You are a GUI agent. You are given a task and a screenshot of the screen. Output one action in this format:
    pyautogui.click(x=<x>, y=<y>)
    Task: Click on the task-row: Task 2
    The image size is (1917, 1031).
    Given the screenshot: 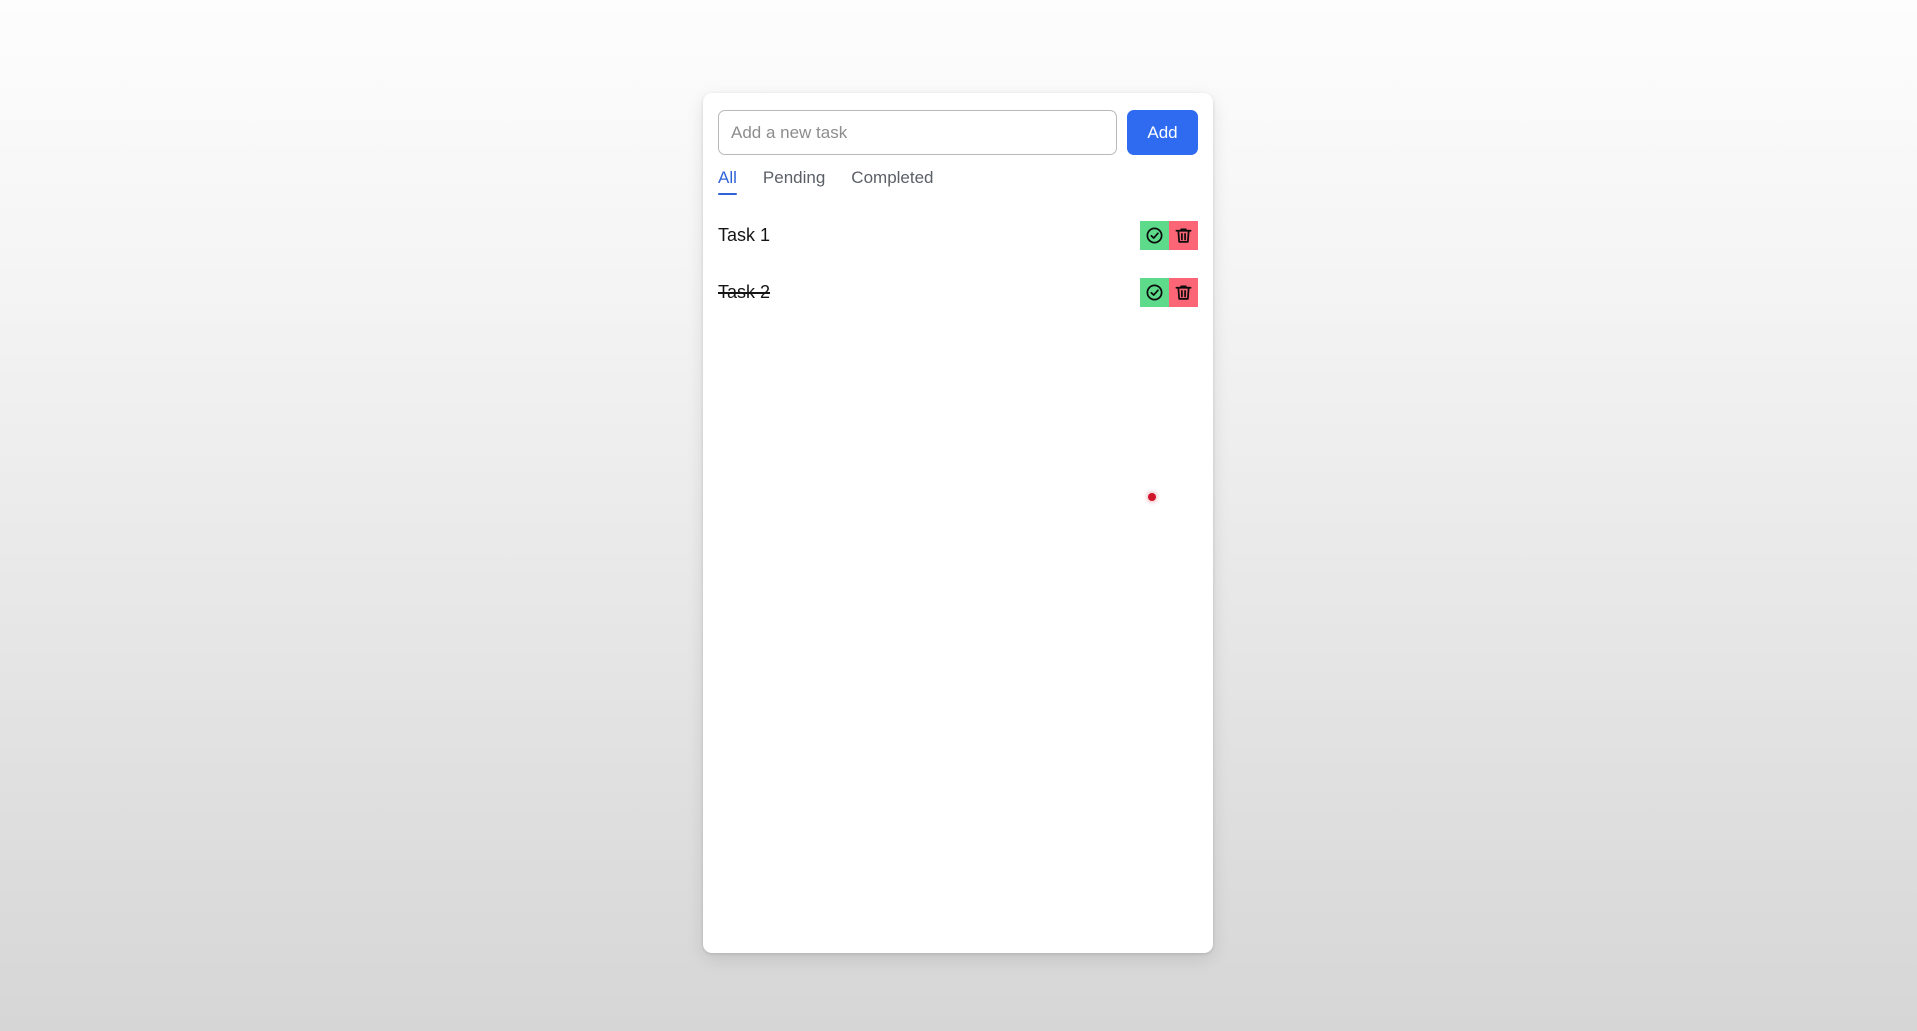 What is the action you would take?
    pyautogui.click(x=958, y=292)
    